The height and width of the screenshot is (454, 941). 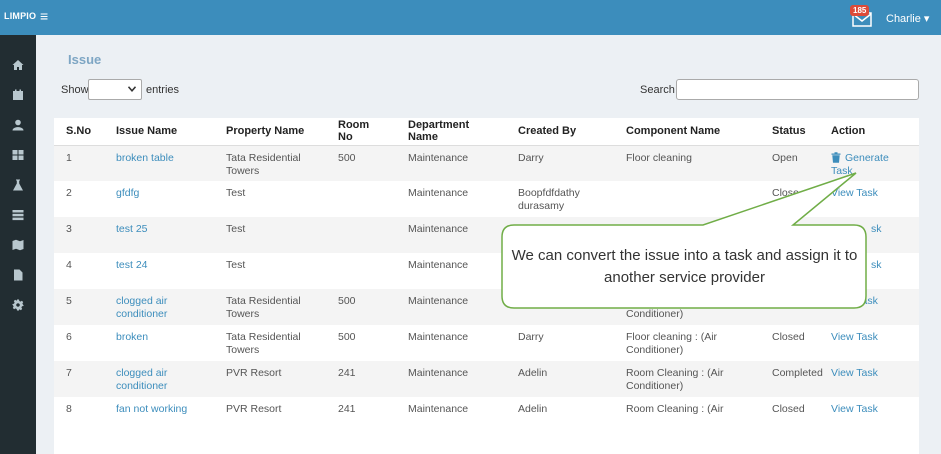 What do you see at coordinates (789, 132) in the screenshot?
I see `column-header: Status` at bounding box center [789, 132].